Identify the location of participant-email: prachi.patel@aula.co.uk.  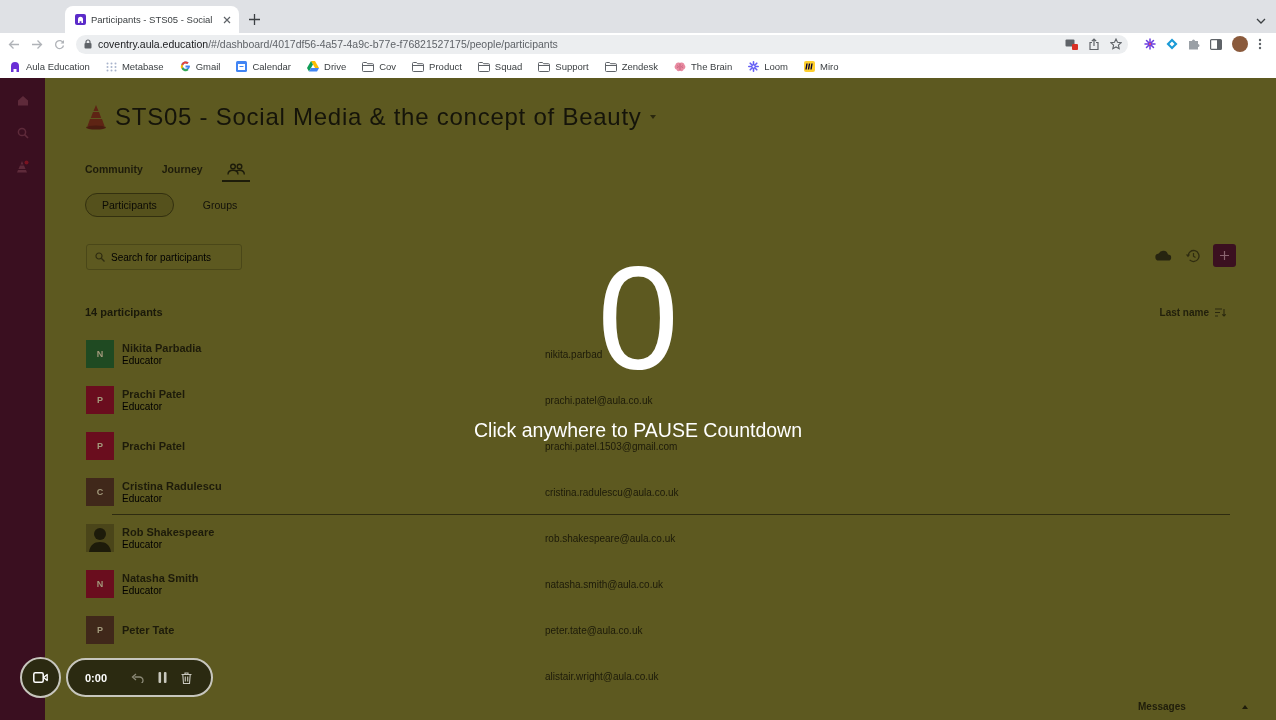
(599, 400).